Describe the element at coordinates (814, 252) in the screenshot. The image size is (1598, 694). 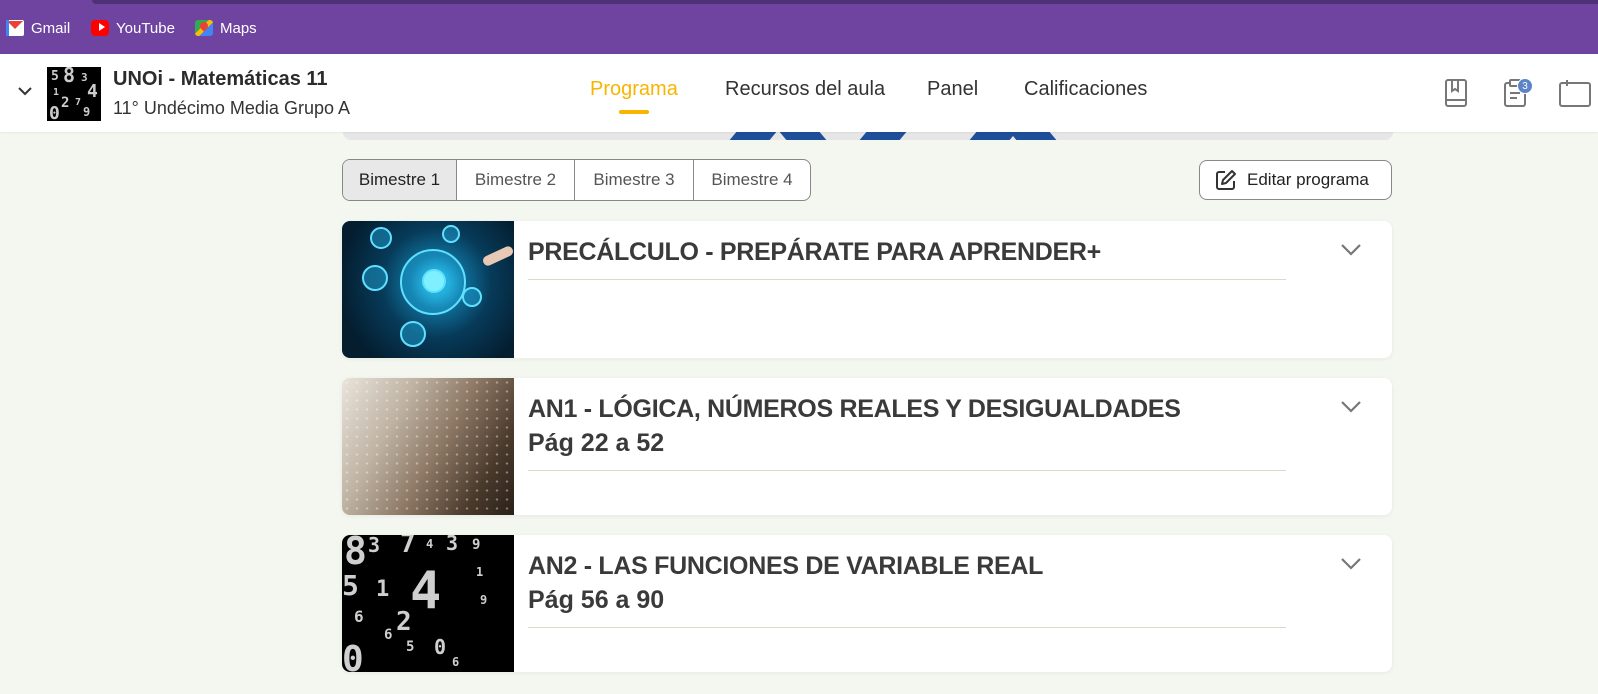
I see `unit-title: PRECÁLCULO - PREPÁRATE PARA APRENDER+` at that location.